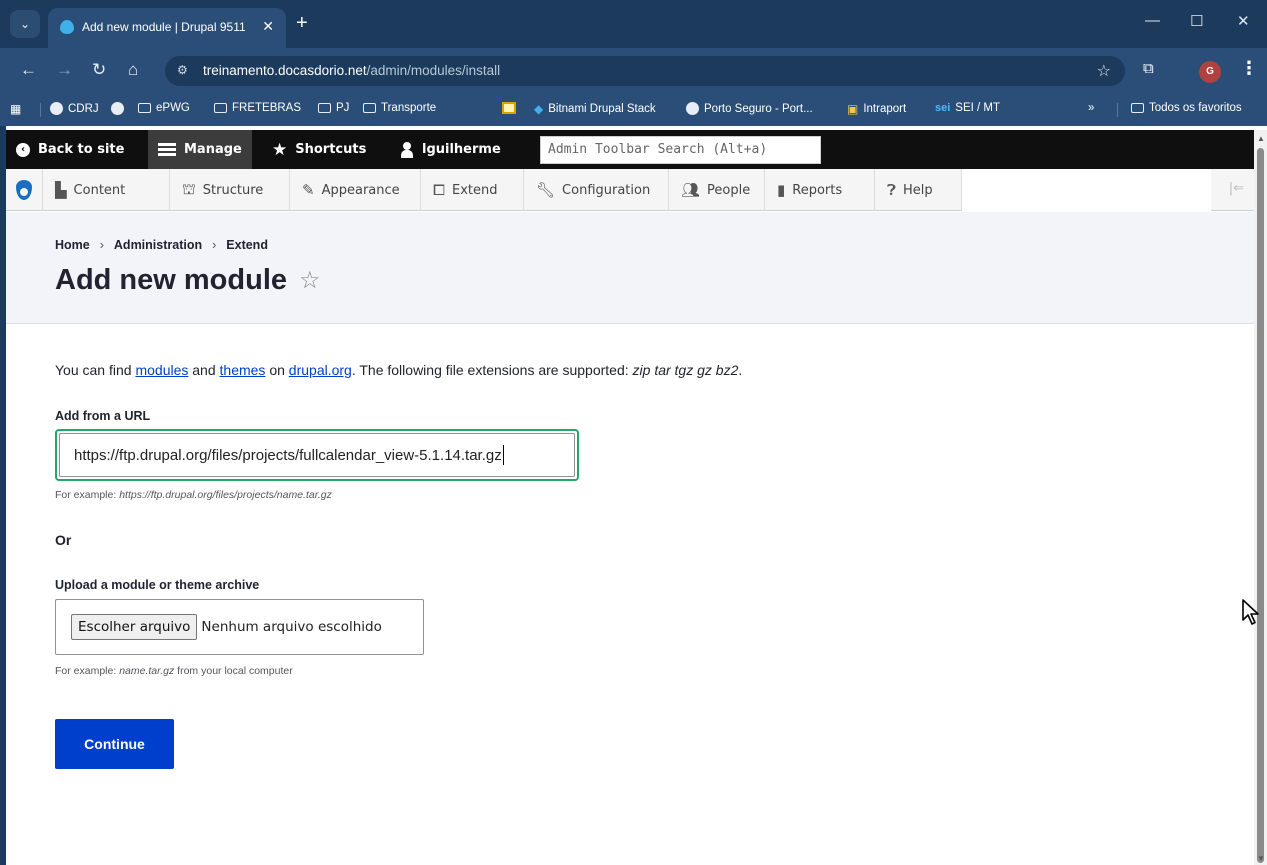 The height and width of the screenshot is (865, 1267). I want to click on upload-field-label: Upload a module or theme archive, so click(157, 585).